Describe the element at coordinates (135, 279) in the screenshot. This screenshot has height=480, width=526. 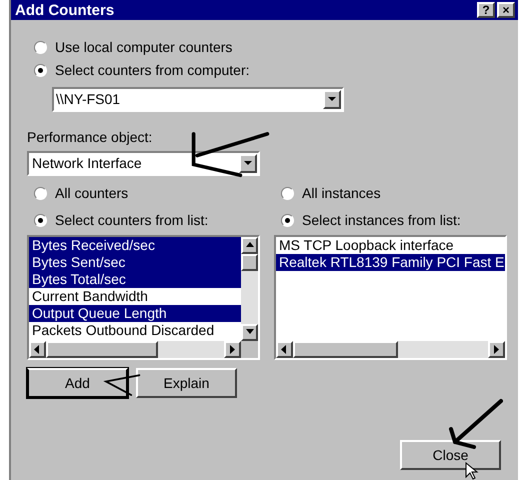
I see `list-item: Bytes Total/sec` at that location.